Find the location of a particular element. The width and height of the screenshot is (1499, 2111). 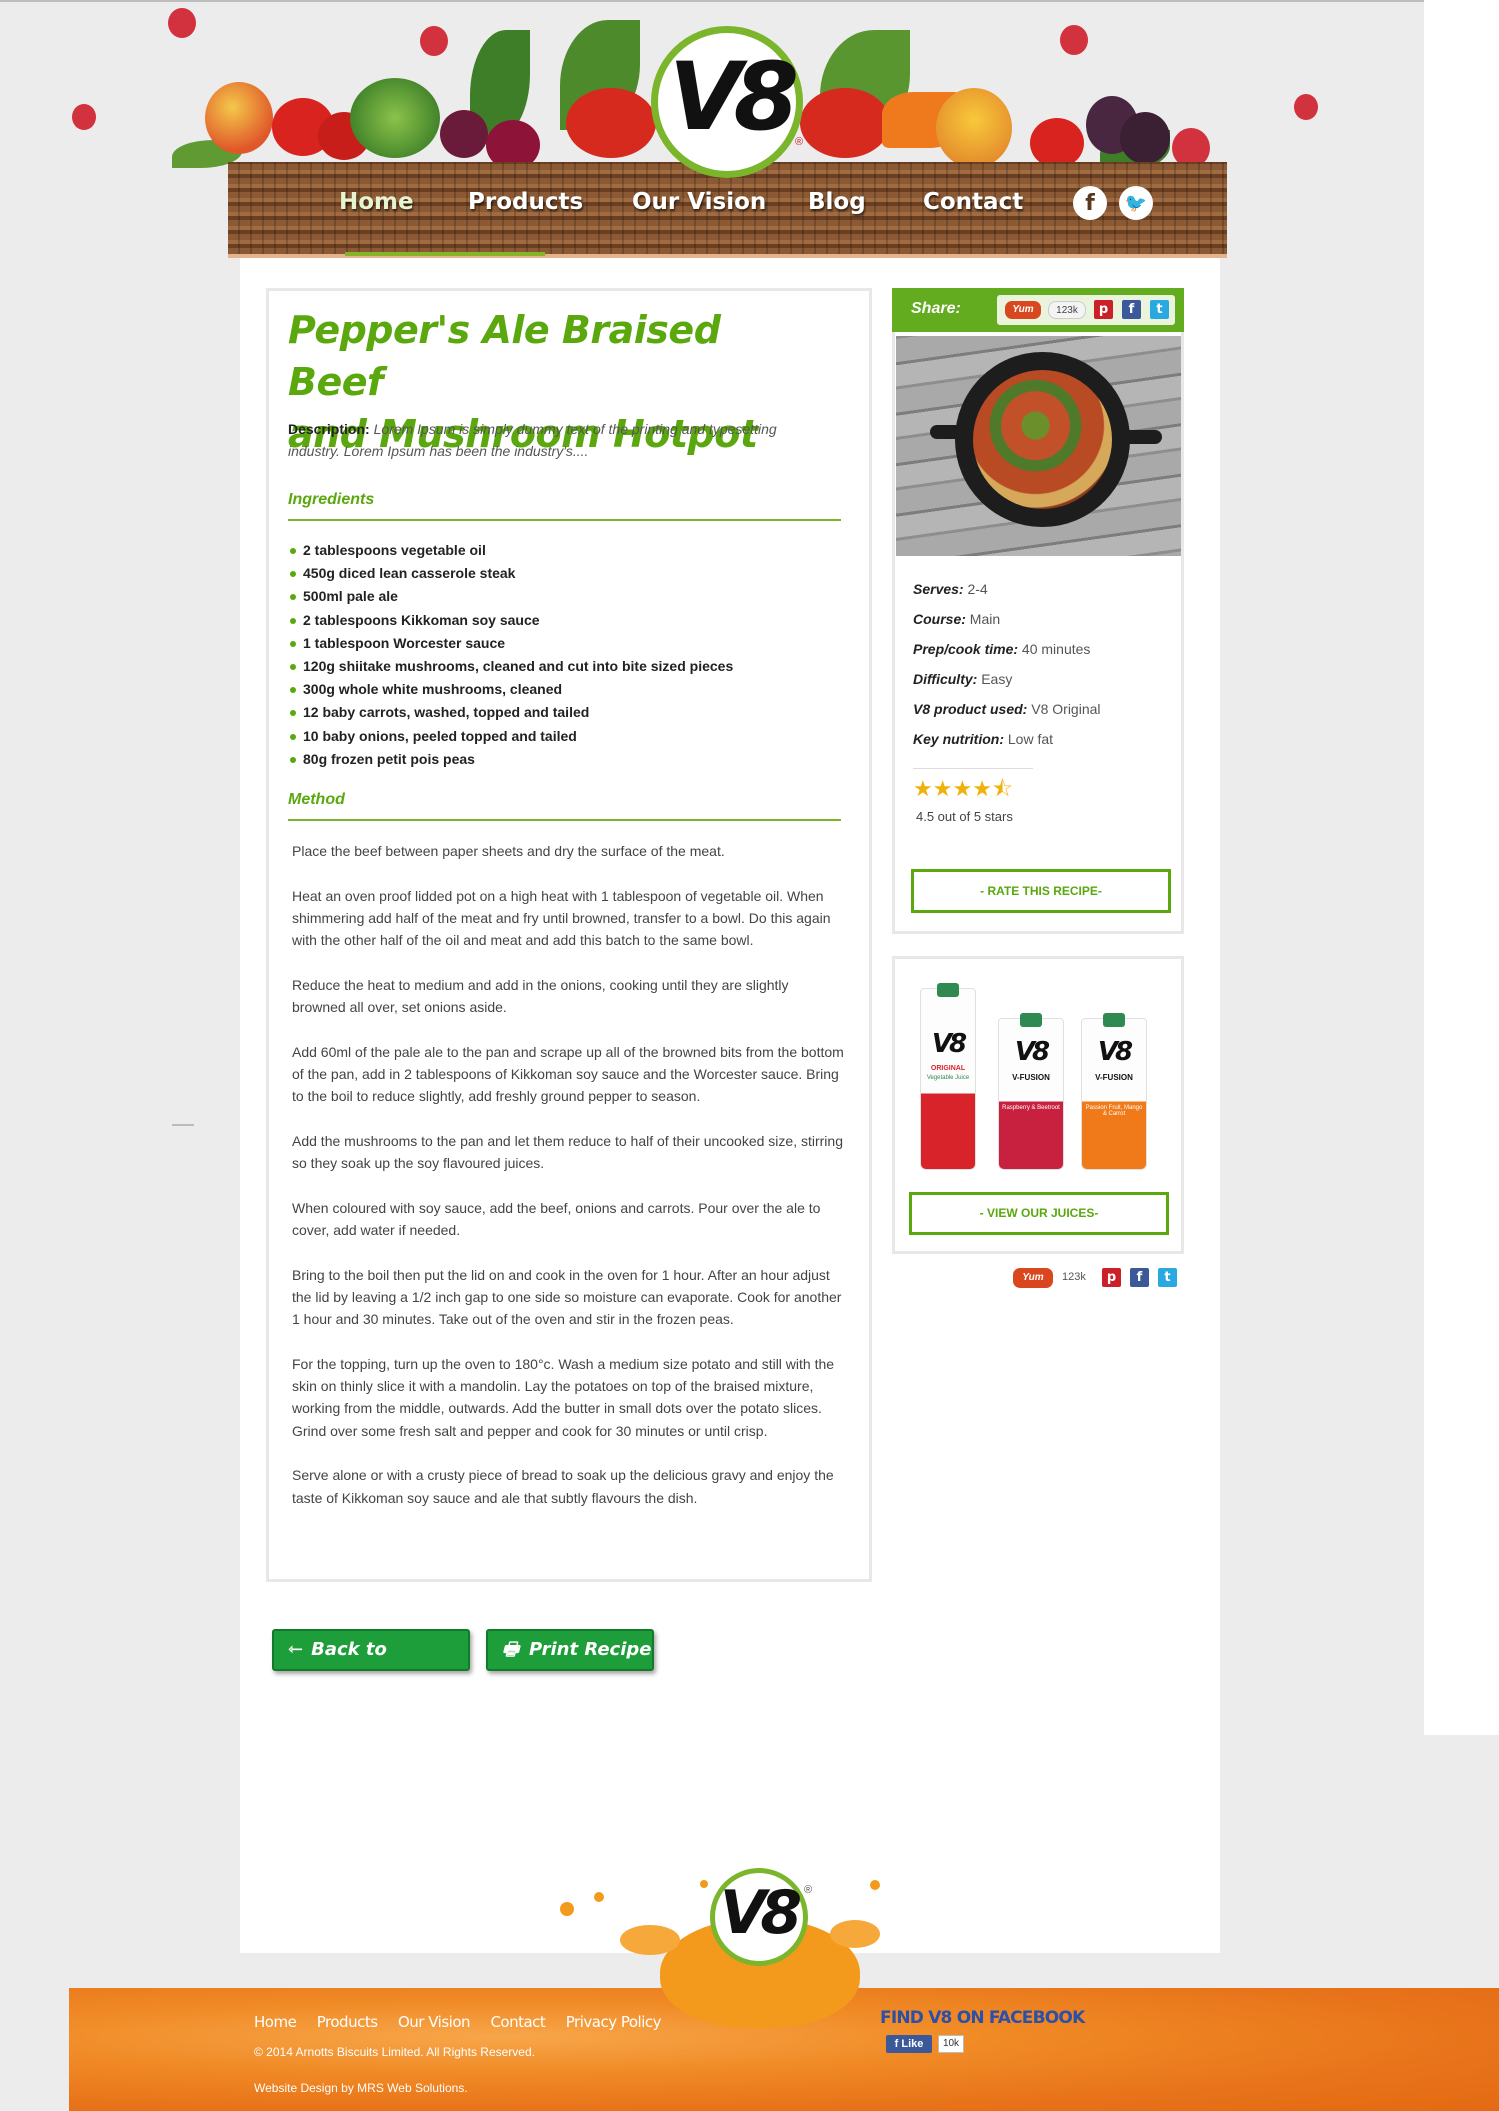

footer-link-privacy: Privacy Policy is located at coordinates (614, 2022).